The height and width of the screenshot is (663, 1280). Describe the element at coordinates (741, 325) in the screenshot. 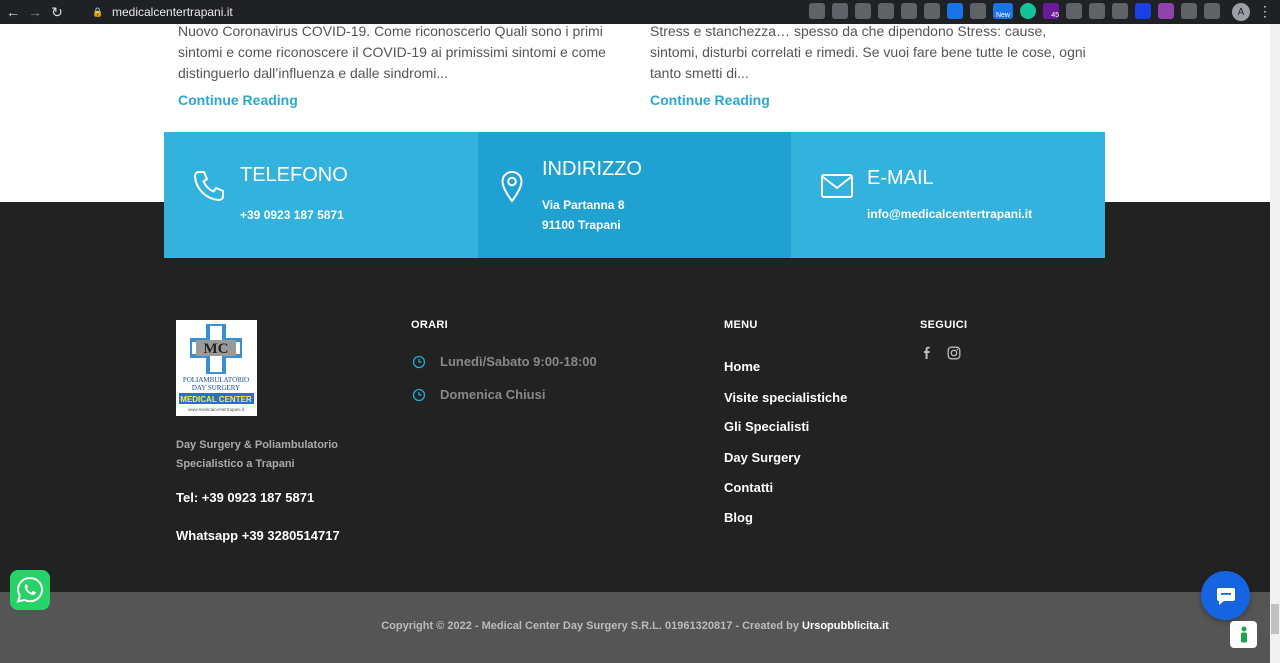

I see `menu-heading: MENU` at that location.